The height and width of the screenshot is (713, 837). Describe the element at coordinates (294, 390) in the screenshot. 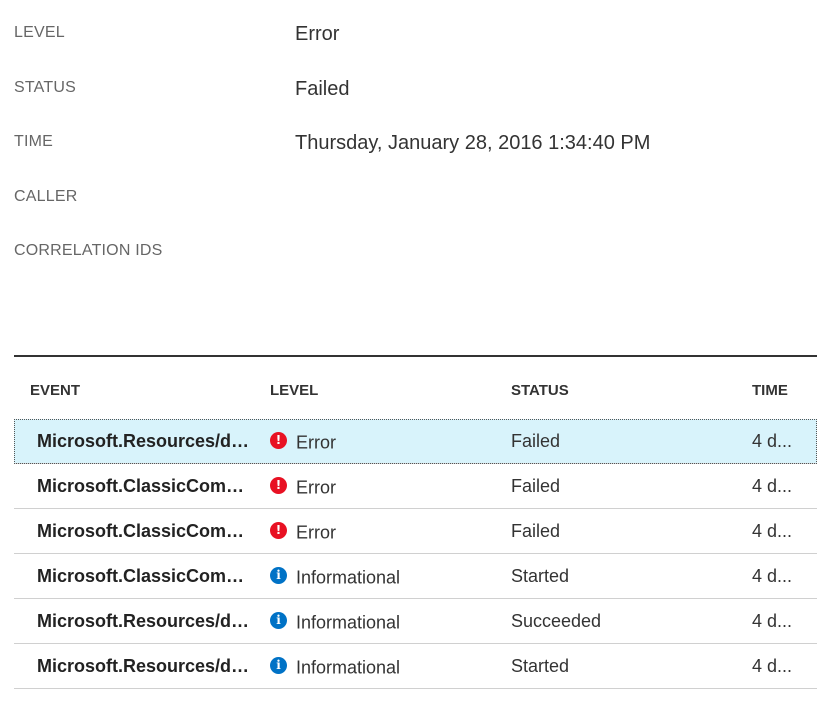

I see `column-header-level: LEVEL` at that location.